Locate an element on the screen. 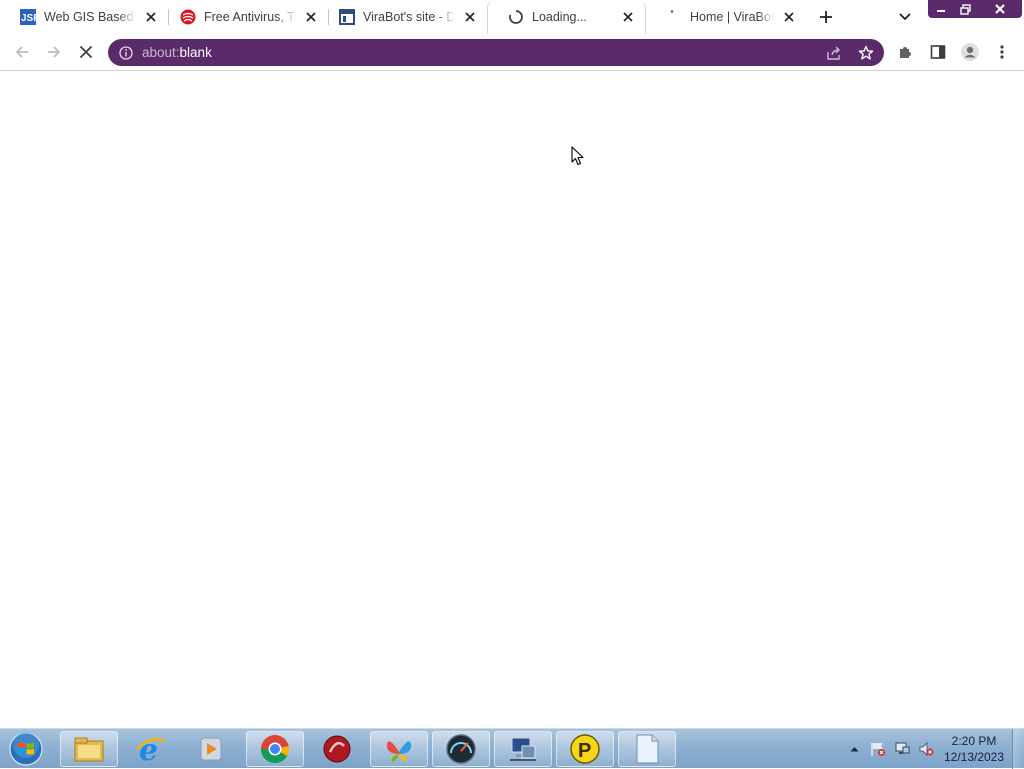  tab-free-antivirus: Free Antivirus, Tur is located at coordinates (244, 17).